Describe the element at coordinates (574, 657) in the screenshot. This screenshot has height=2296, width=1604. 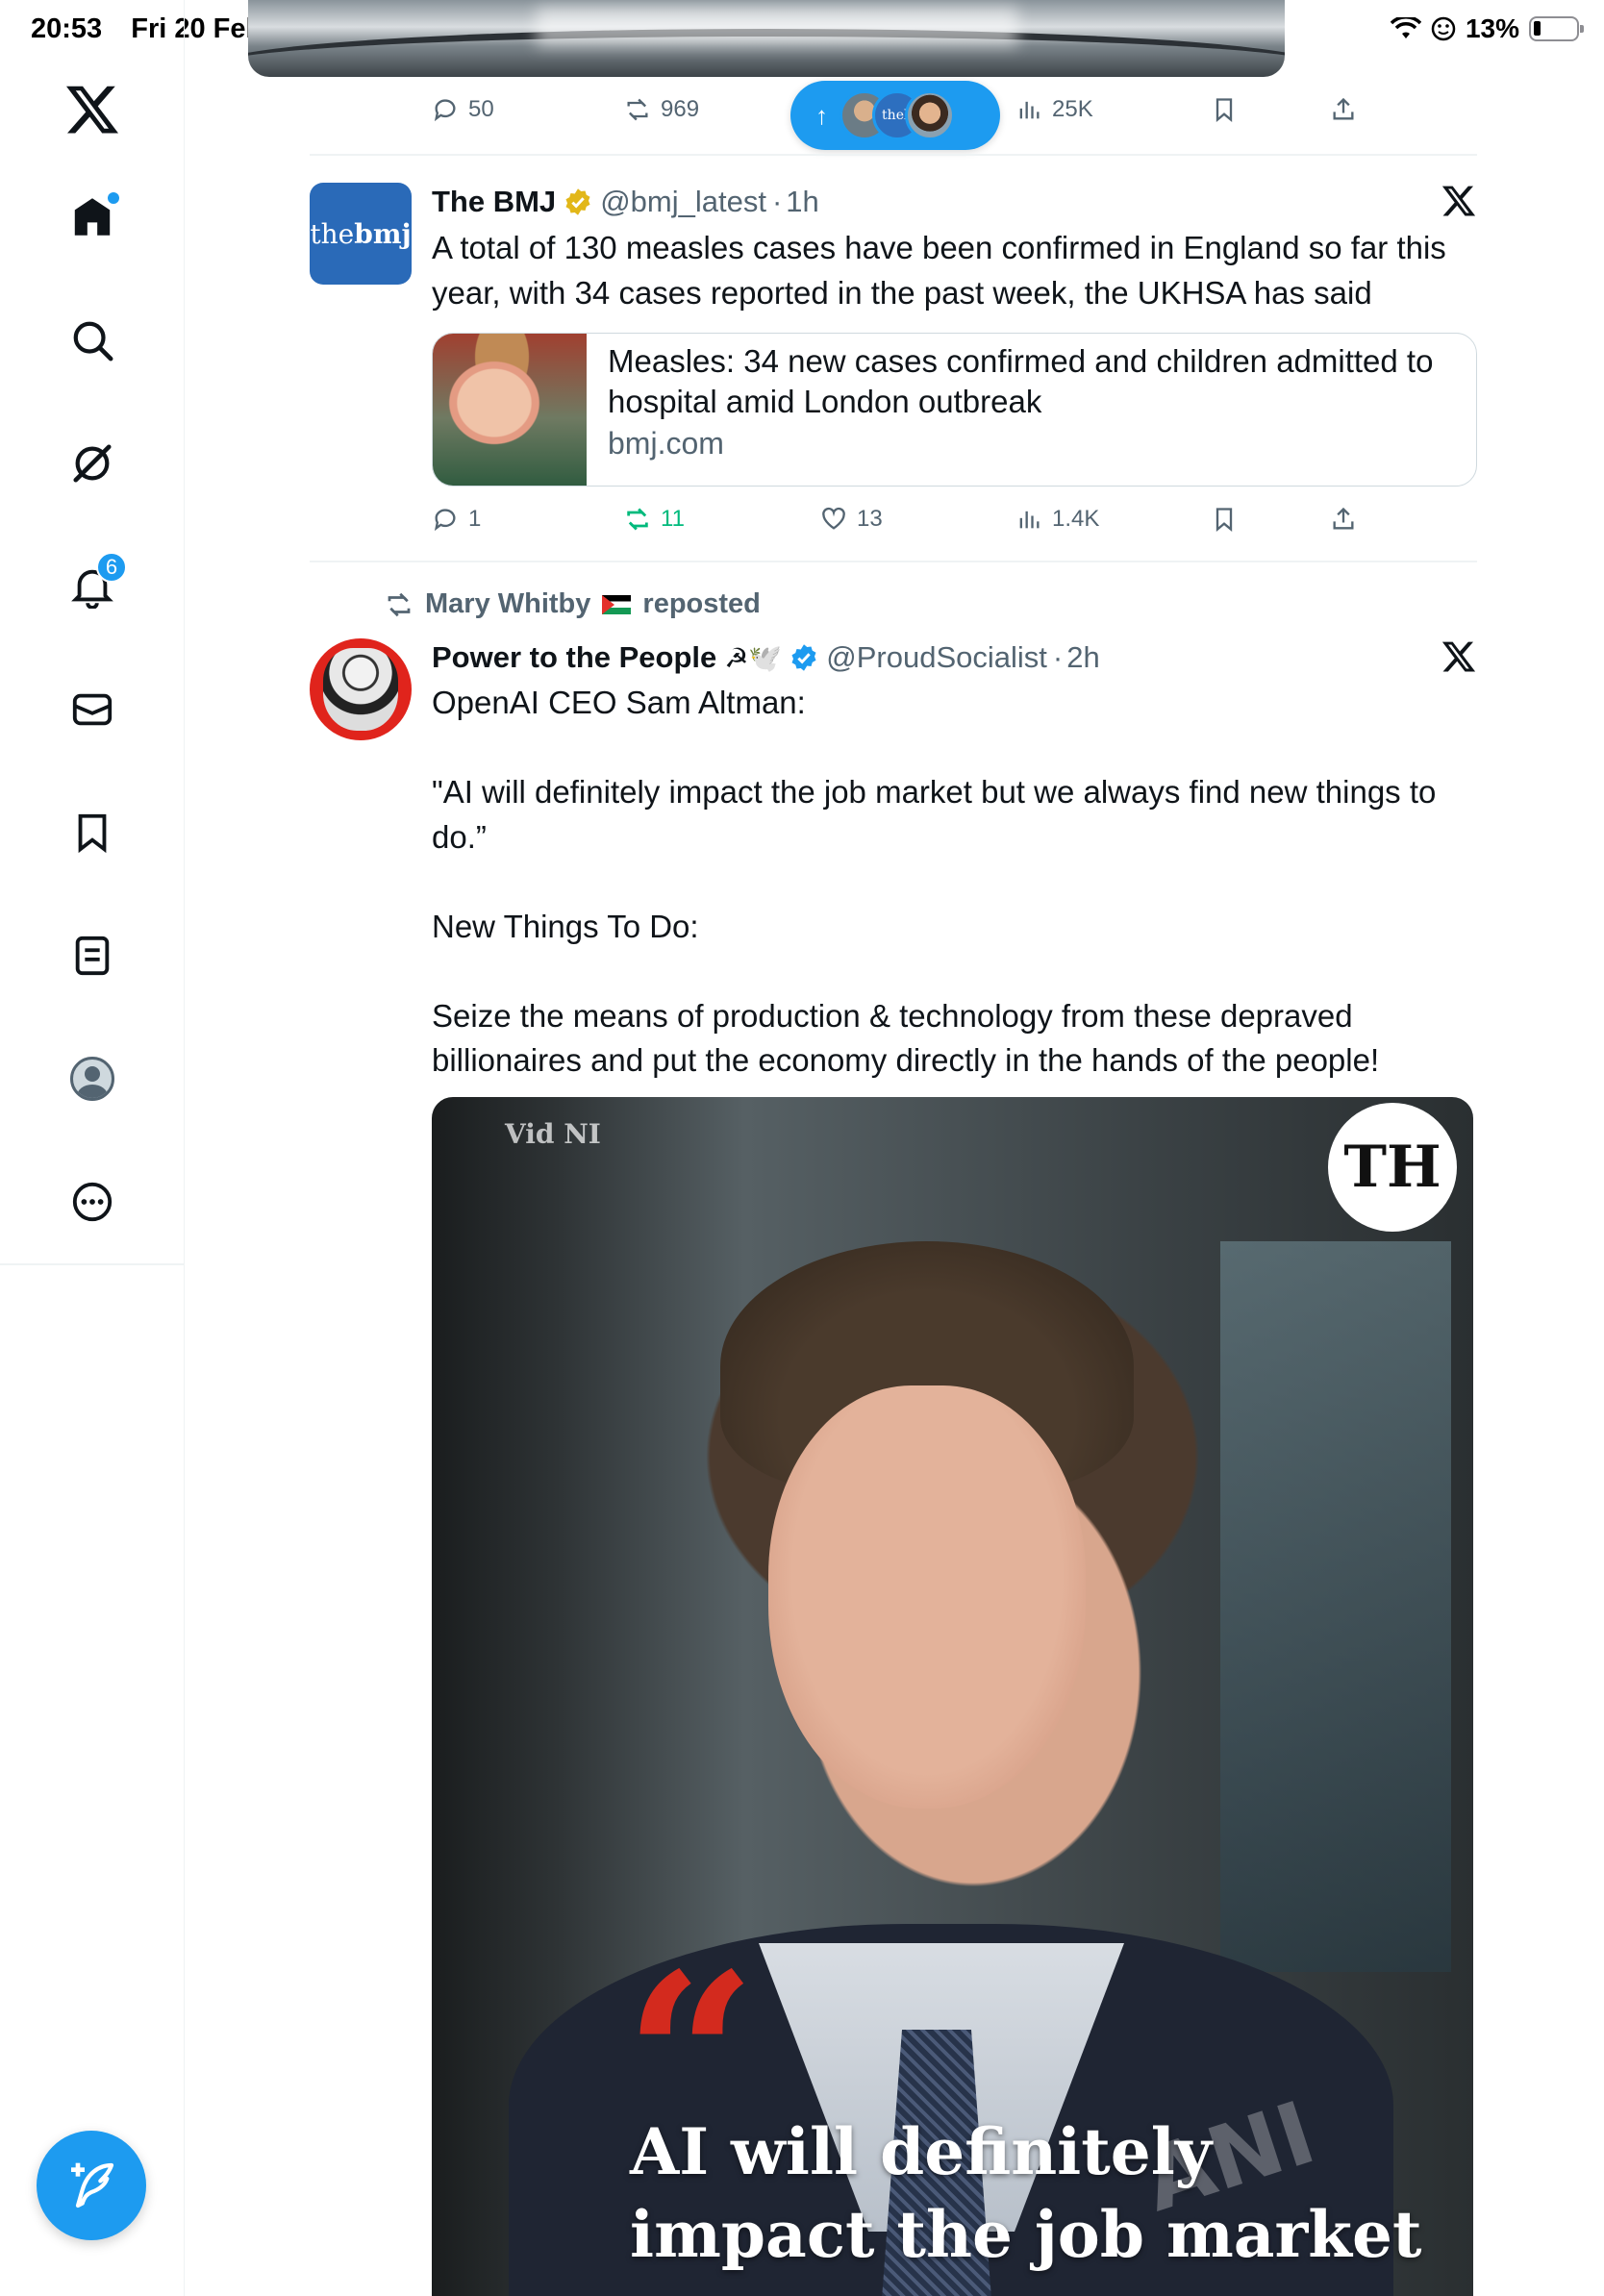
I see `author-name: Power to the People` at that location.